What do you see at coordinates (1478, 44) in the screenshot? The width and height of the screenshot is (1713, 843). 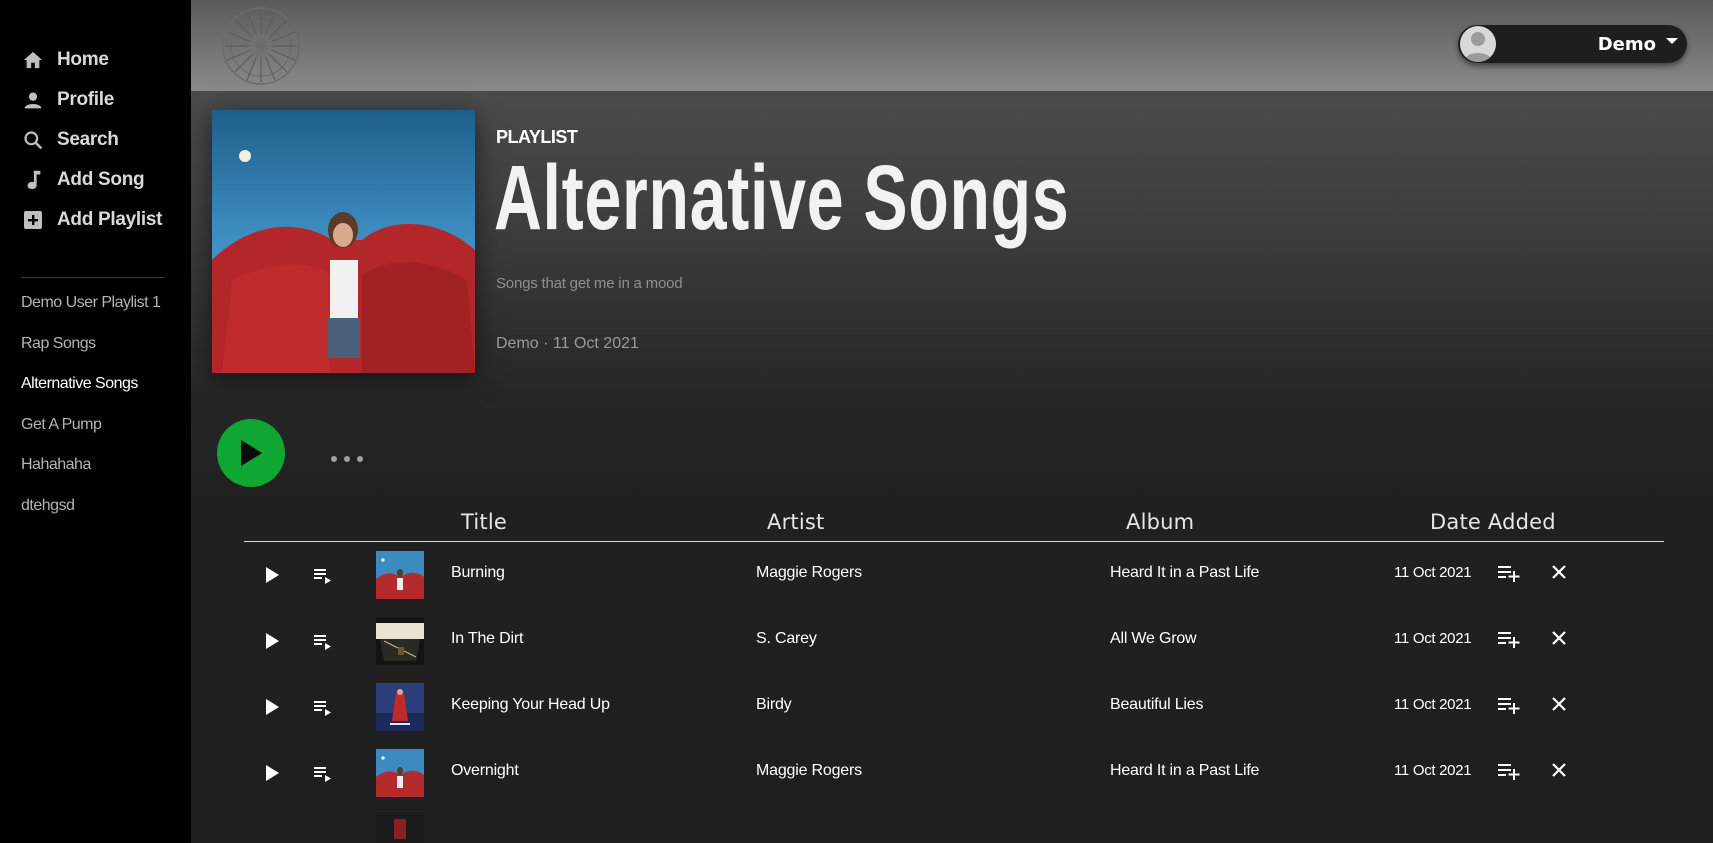 I see `avatar` at bounding box center [1478, 44].